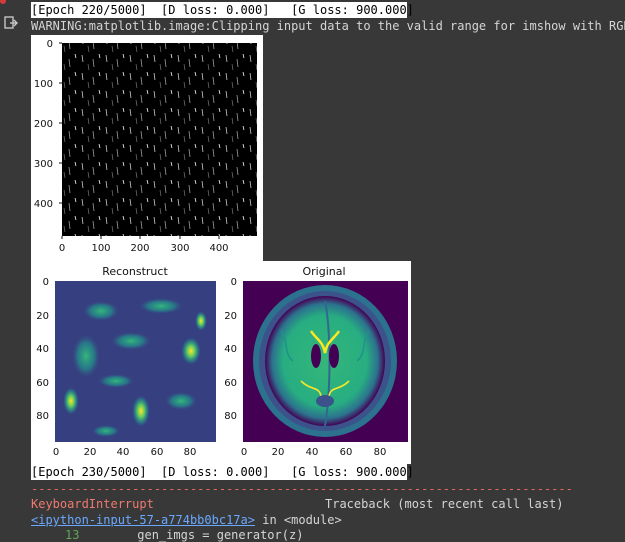 The image size is (625, 542). Describe the element at coordinates (234, 282) in the screenshot. I see `original-ytick-0: 0` at that location.